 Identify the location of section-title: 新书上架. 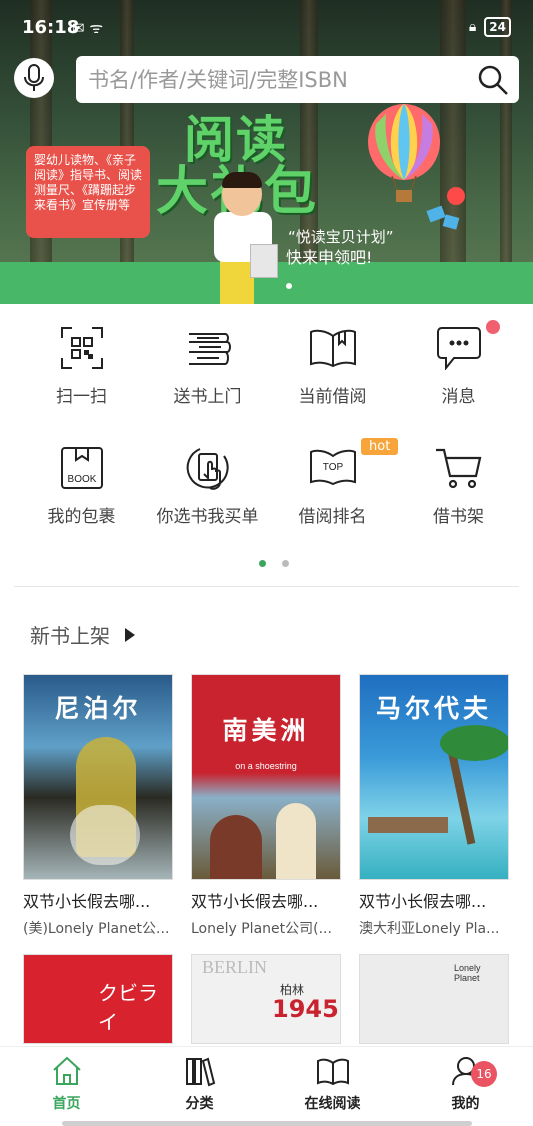
(70, 636).